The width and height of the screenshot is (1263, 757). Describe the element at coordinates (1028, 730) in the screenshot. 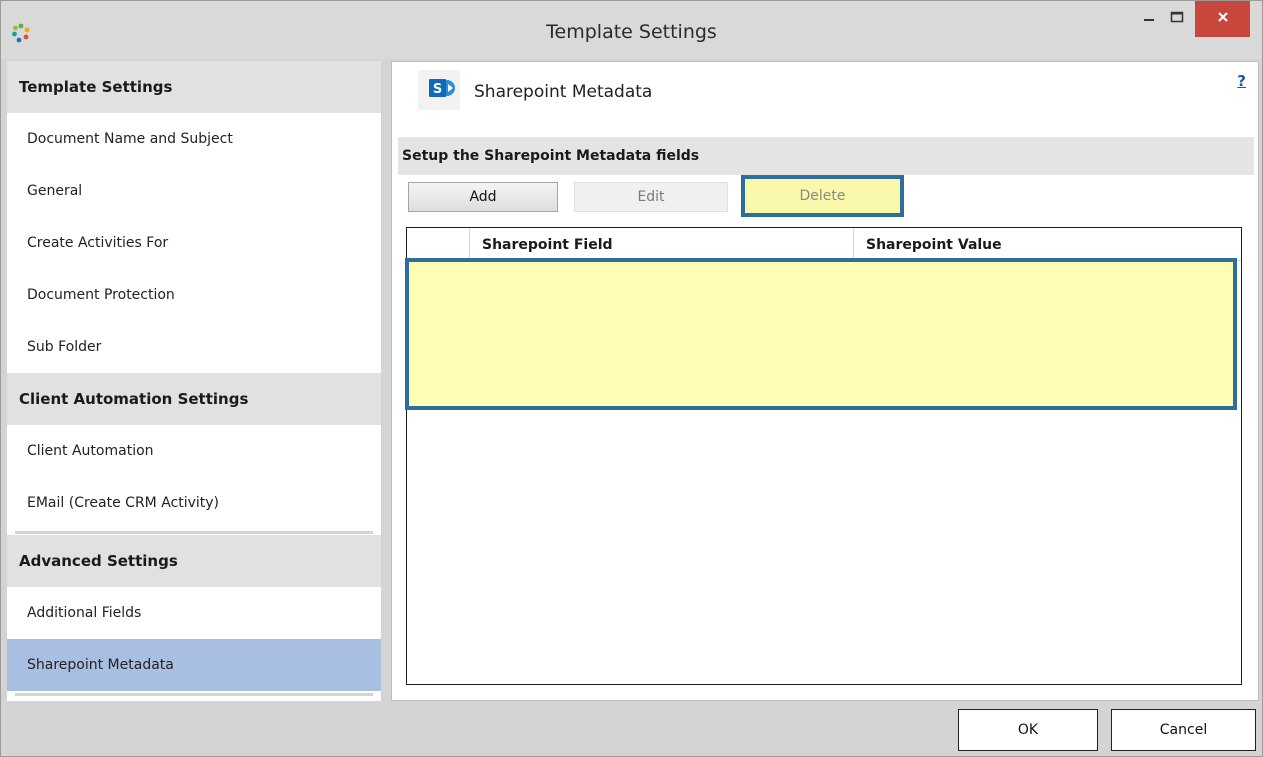

I see `ok-button: OK` at that location.